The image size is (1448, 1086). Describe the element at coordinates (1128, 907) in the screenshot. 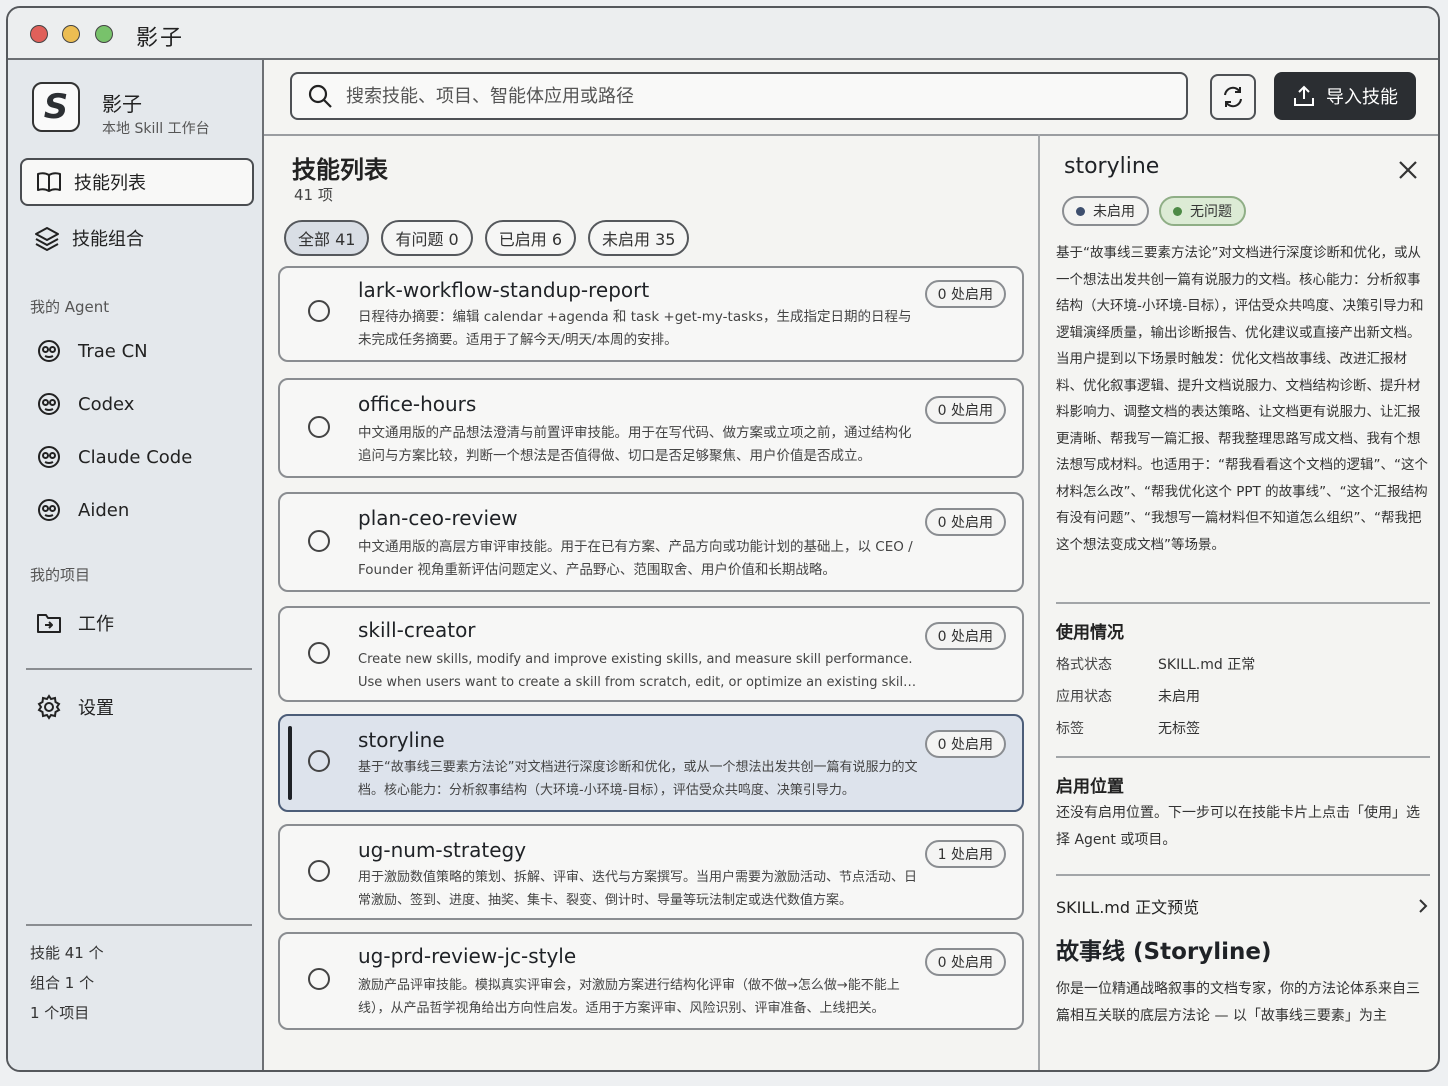

I see `preview-label: SKILL.md 正文预览` at that location.